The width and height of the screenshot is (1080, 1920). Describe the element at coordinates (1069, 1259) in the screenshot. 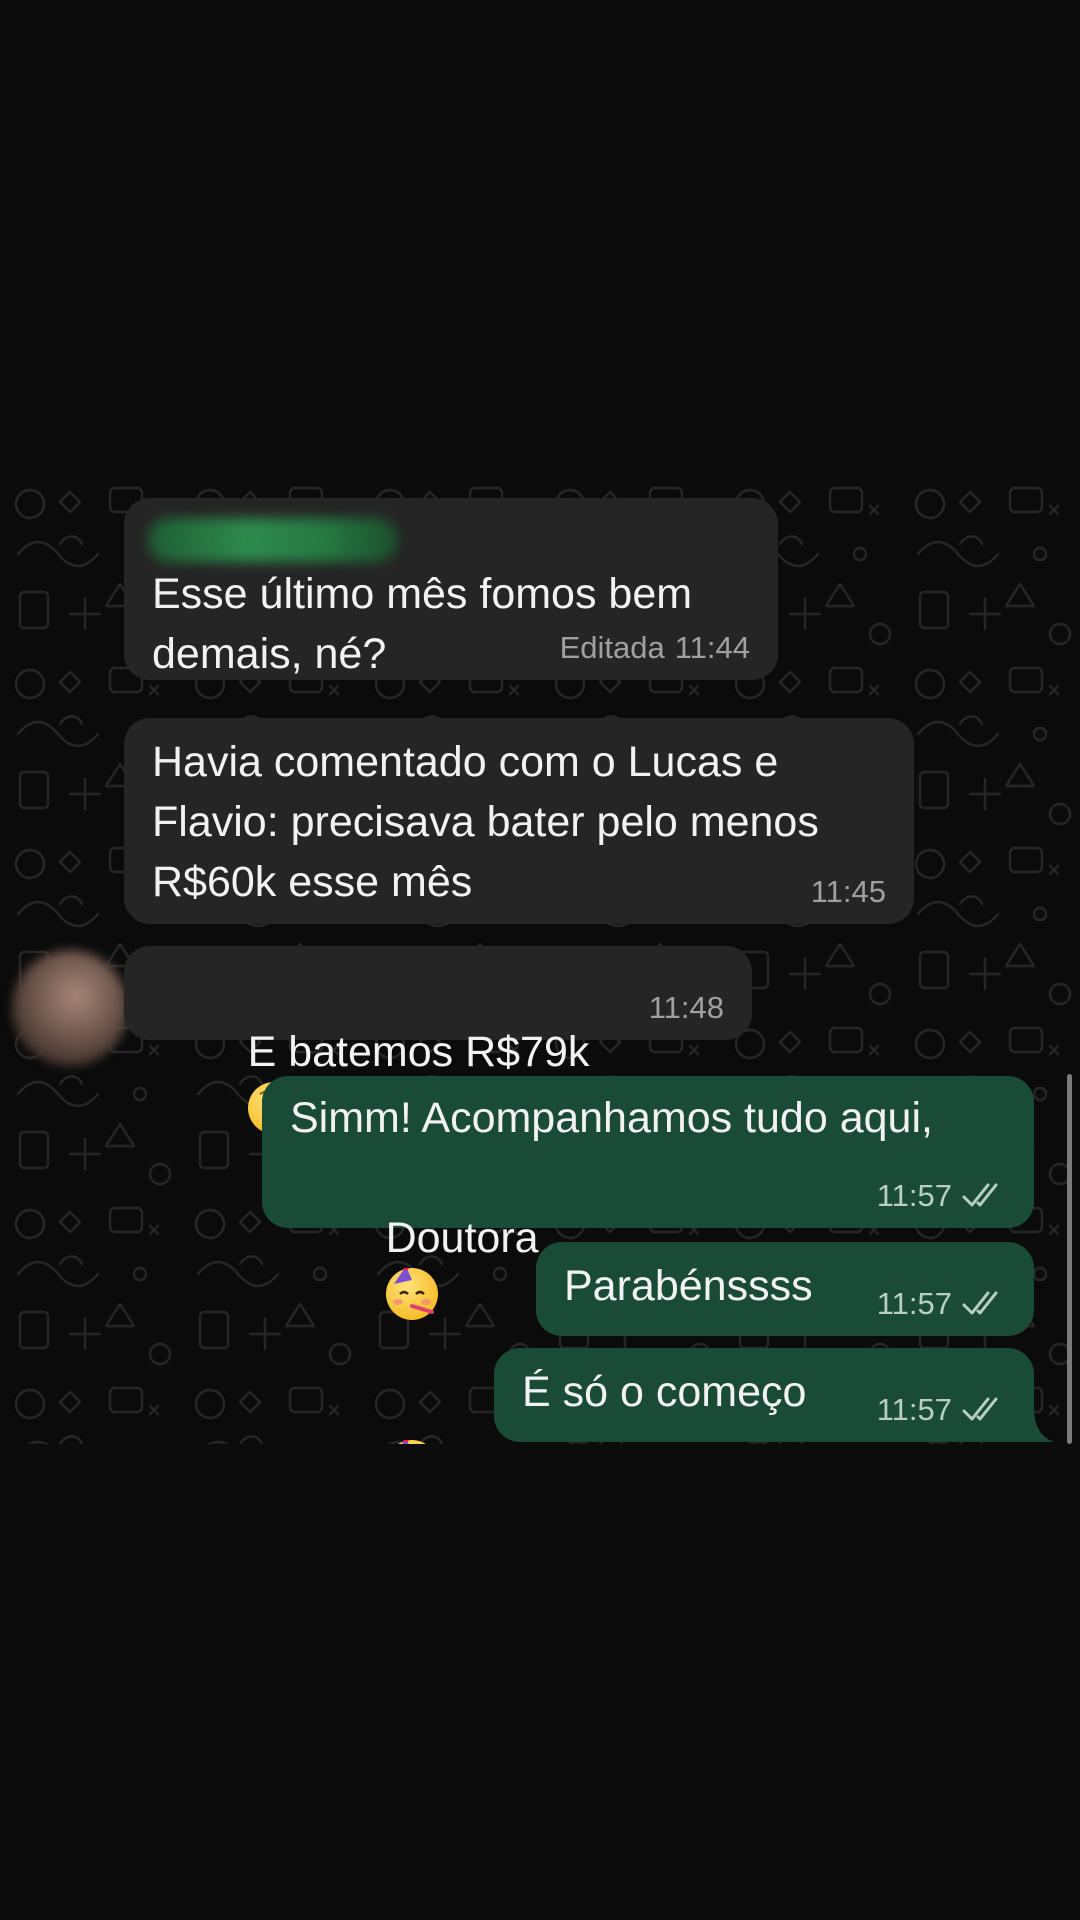

I see `scrollbar` at that location.